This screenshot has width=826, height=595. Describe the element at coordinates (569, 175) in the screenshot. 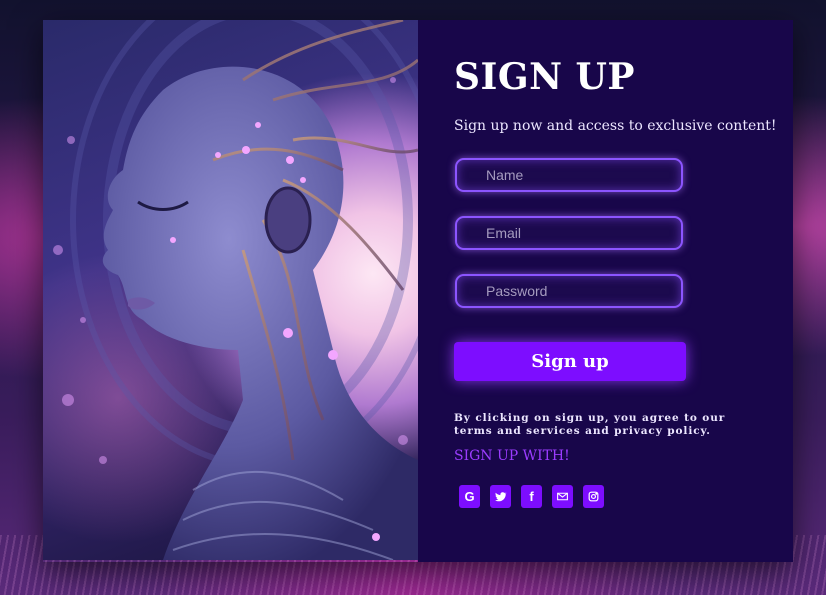

I see `name-input` at that location.